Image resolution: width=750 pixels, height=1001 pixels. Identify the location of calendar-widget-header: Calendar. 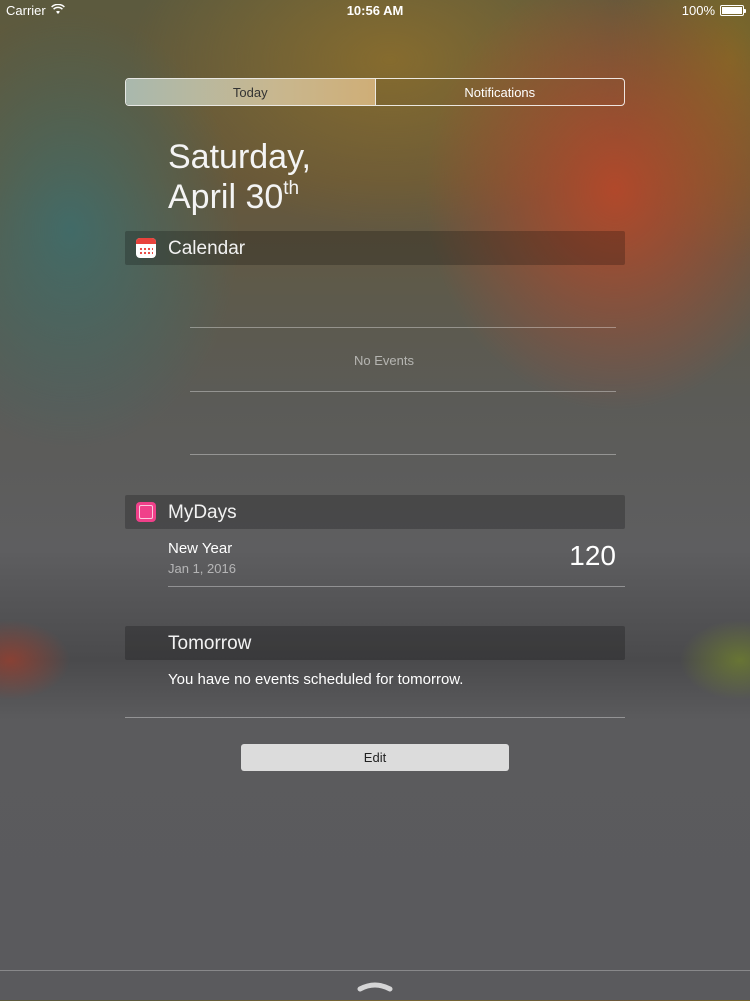
(375, 248).